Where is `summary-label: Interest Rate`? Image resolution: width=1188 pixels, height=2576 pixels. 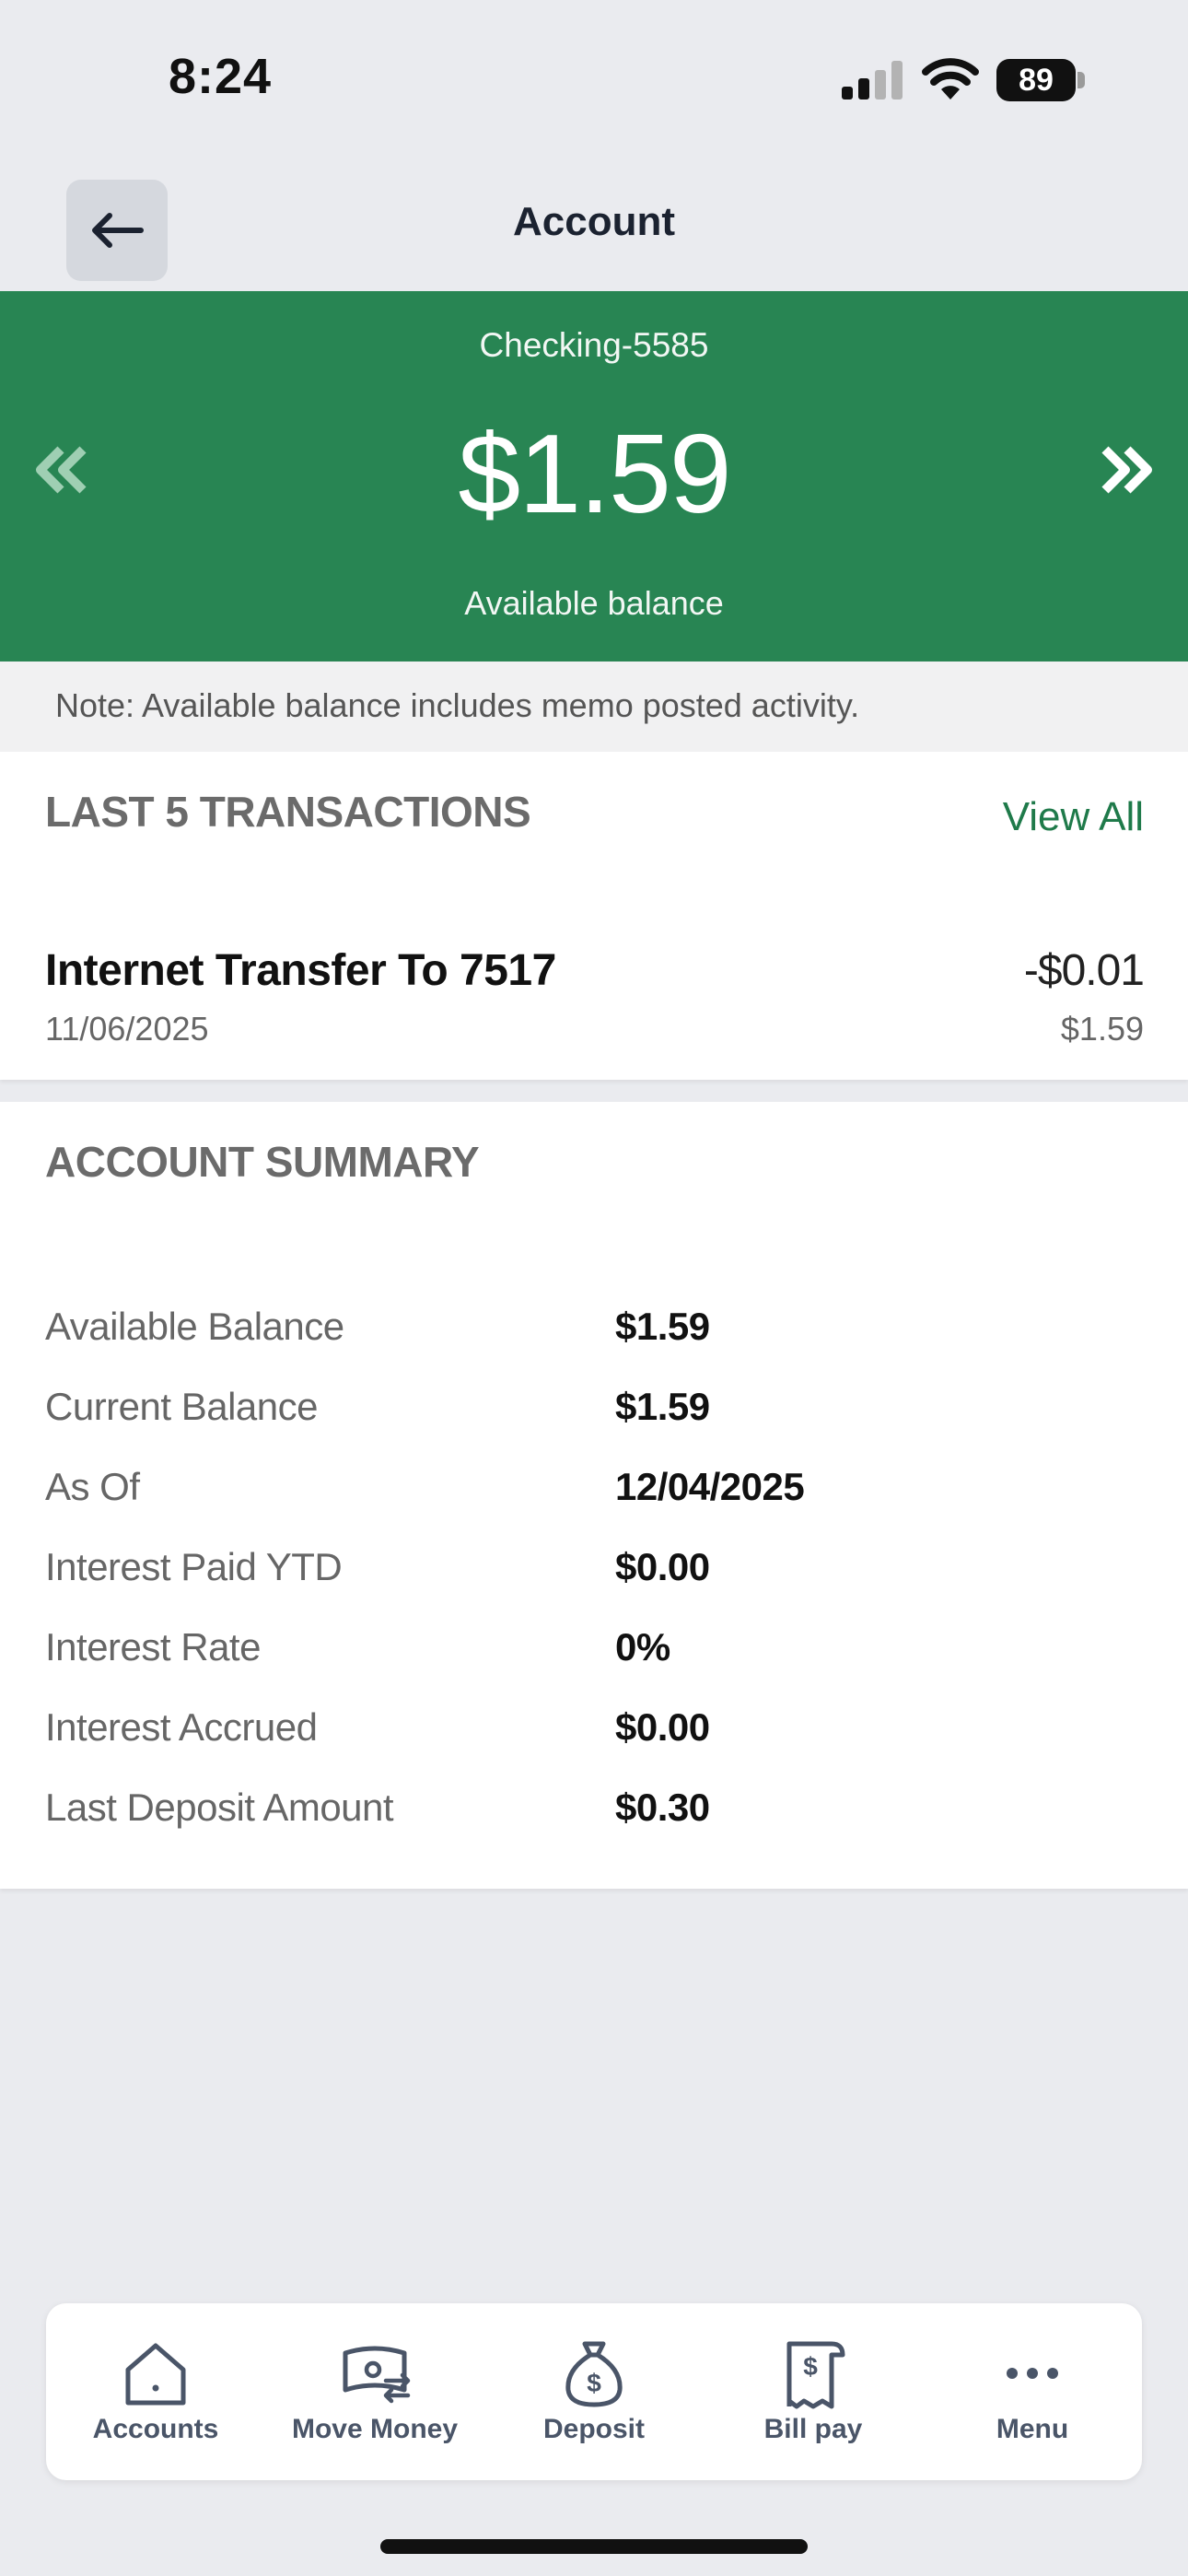 summary-label: Interest Rate is located at coordinates (153, 1647).